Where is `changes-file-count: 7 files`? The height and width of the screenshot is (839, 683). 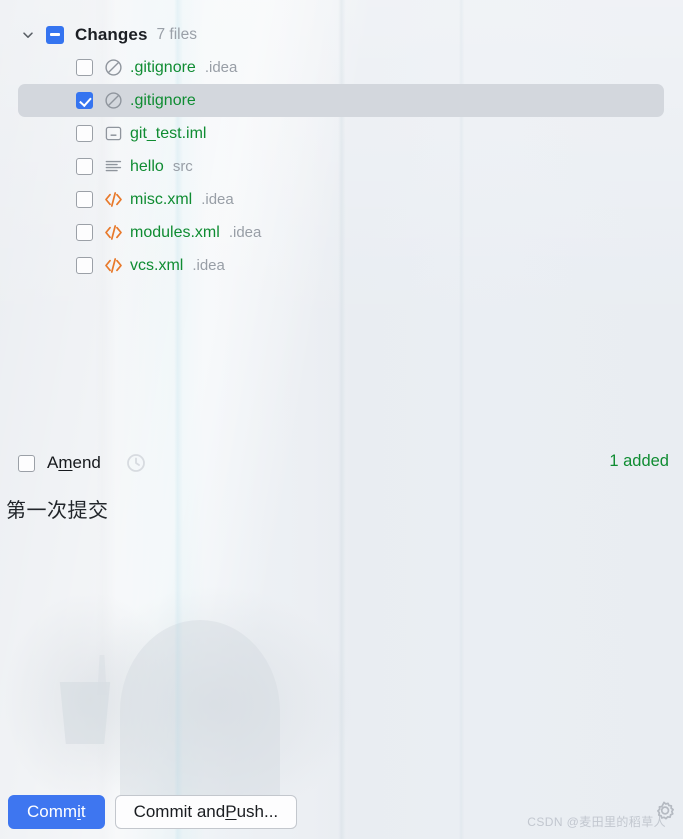 changes-file-count: 7 files is located at coordinates (177, 34).